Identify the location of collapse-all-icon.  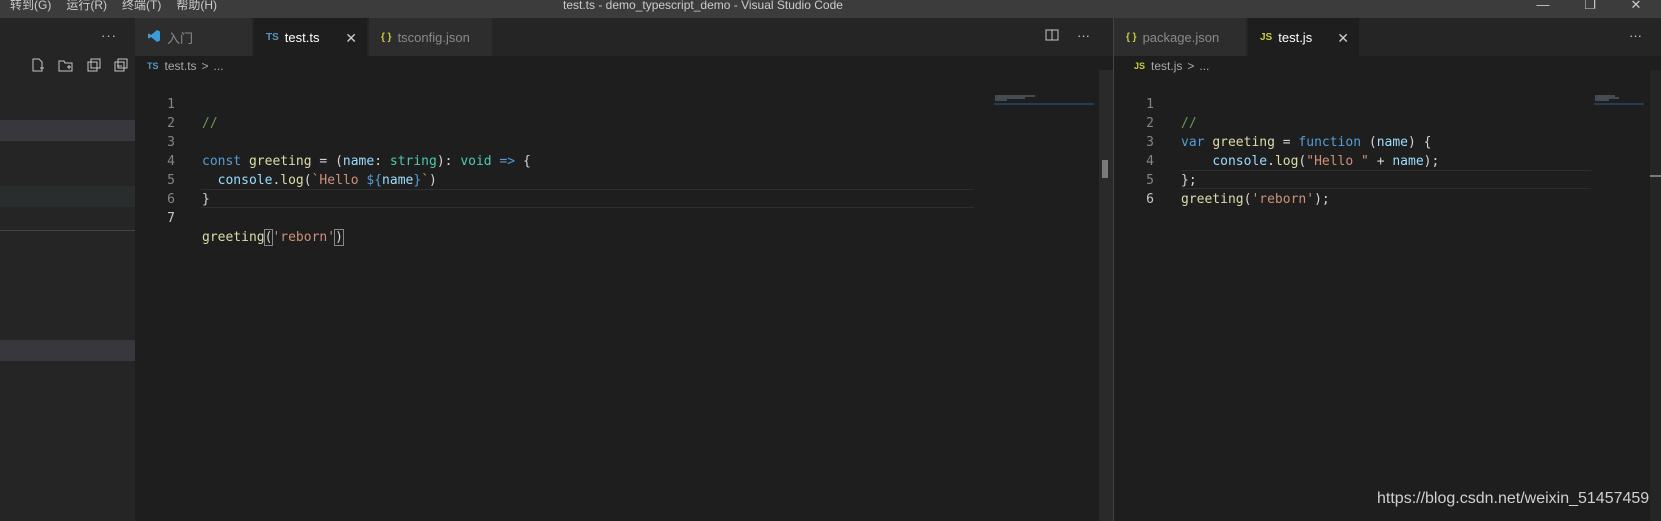
(121, 65).